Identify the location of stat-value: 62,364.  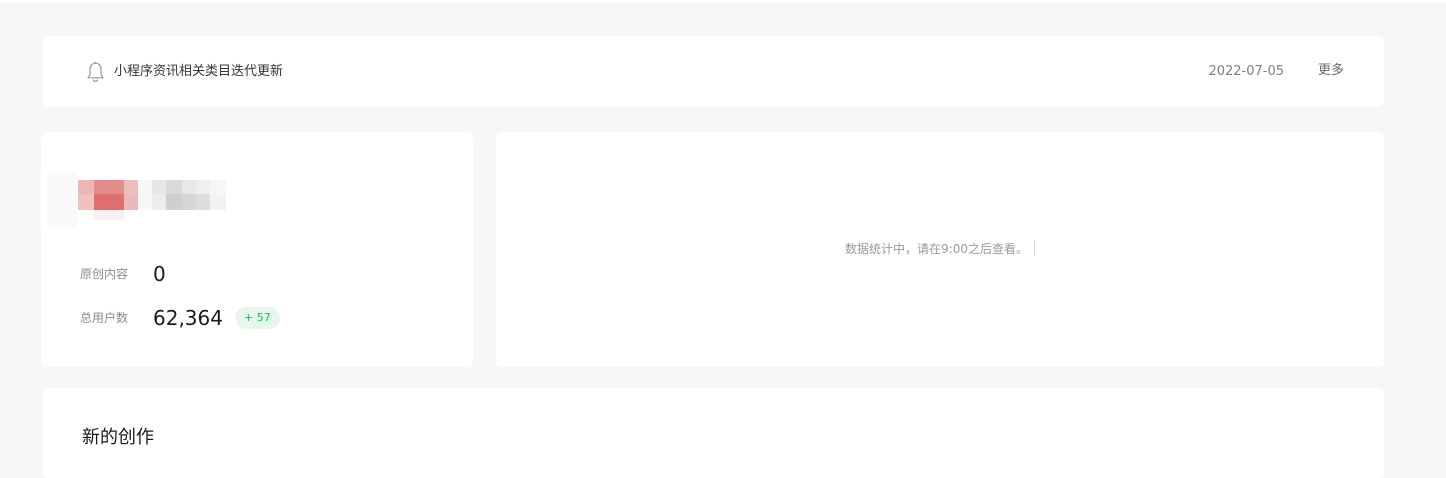
(188, 318).